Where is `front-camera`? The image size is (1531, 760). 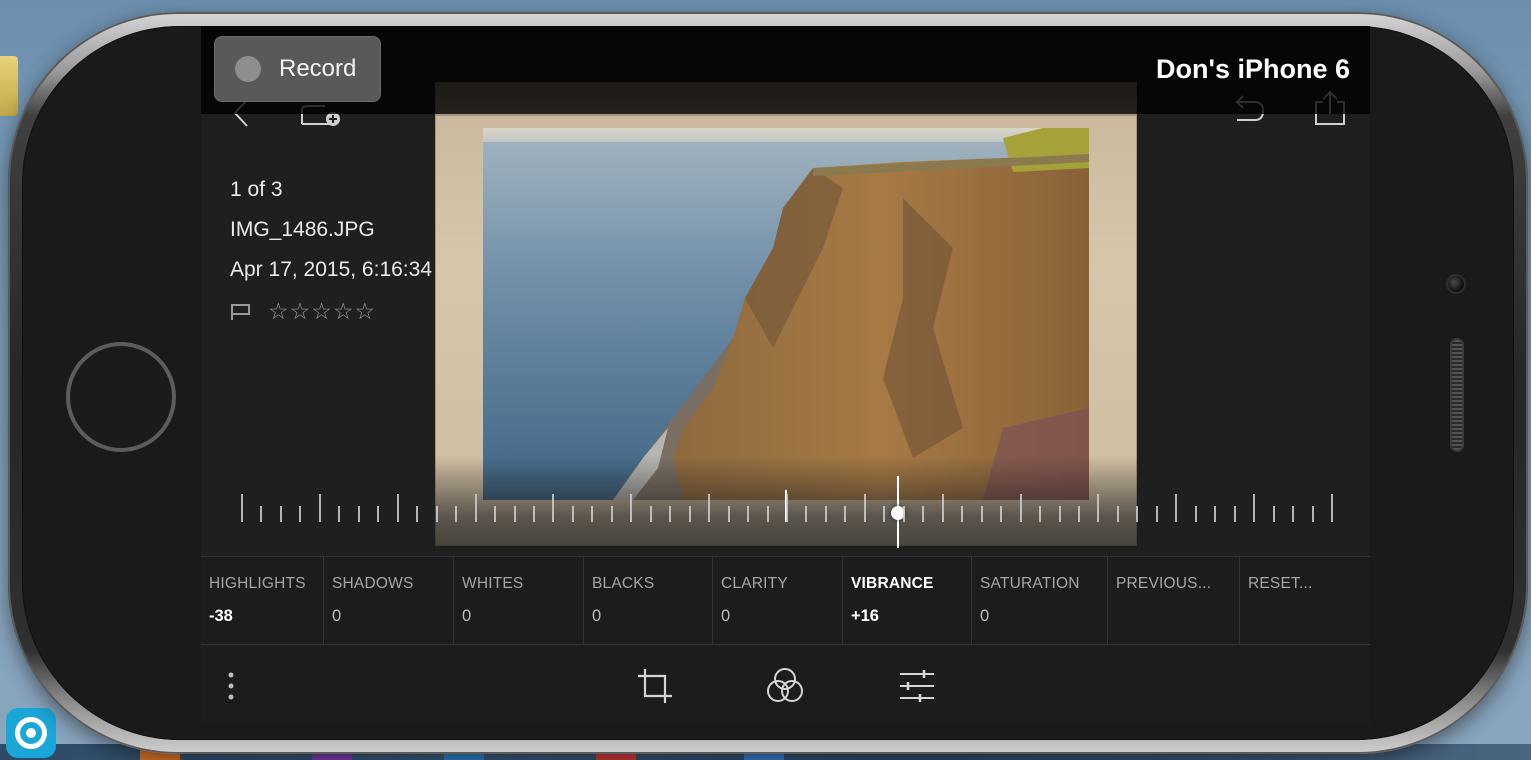 front-camera is located at coordinates (1456, 284).